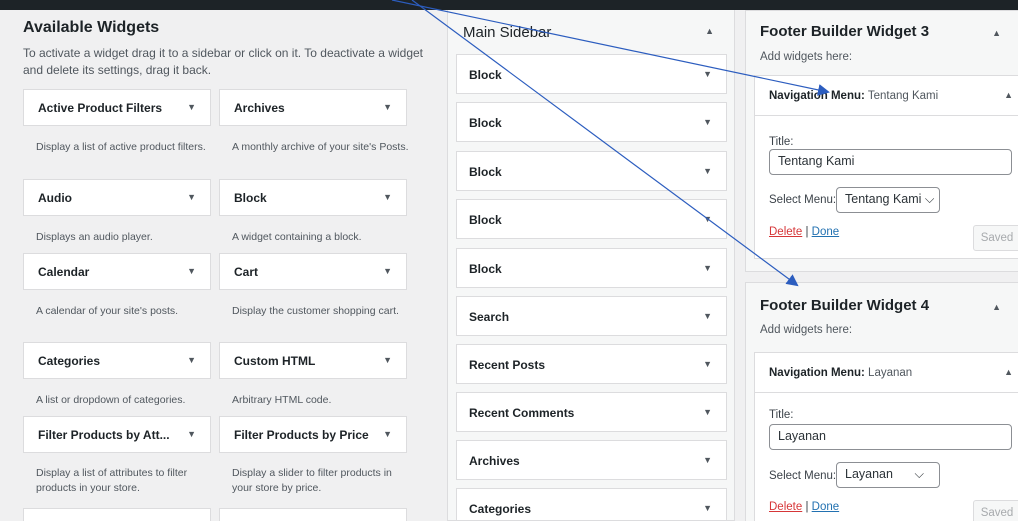 The width and height of the screenshot is (1018, 521). Describe the element at coordinates (869, 474) in the screenshot. I see `select-menu-value: Layanan` at that location.